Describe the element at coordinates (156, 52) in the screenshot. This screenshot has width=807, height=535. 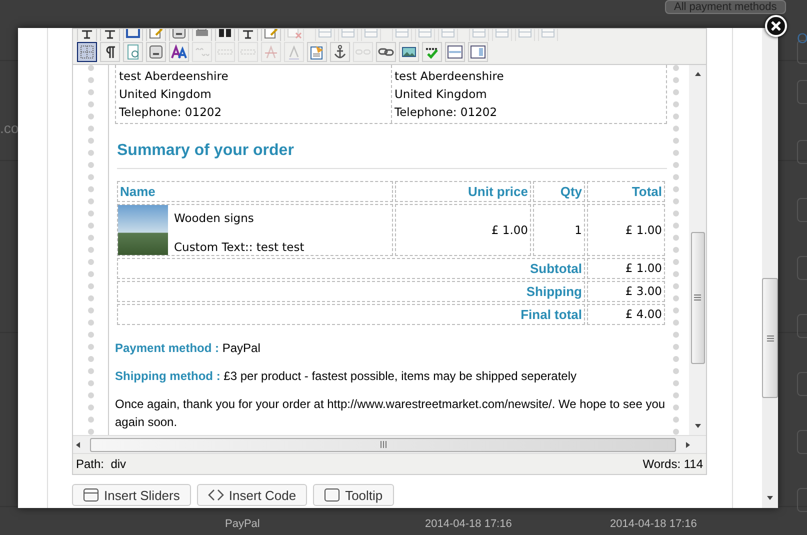
I see `box-icon` at that location.